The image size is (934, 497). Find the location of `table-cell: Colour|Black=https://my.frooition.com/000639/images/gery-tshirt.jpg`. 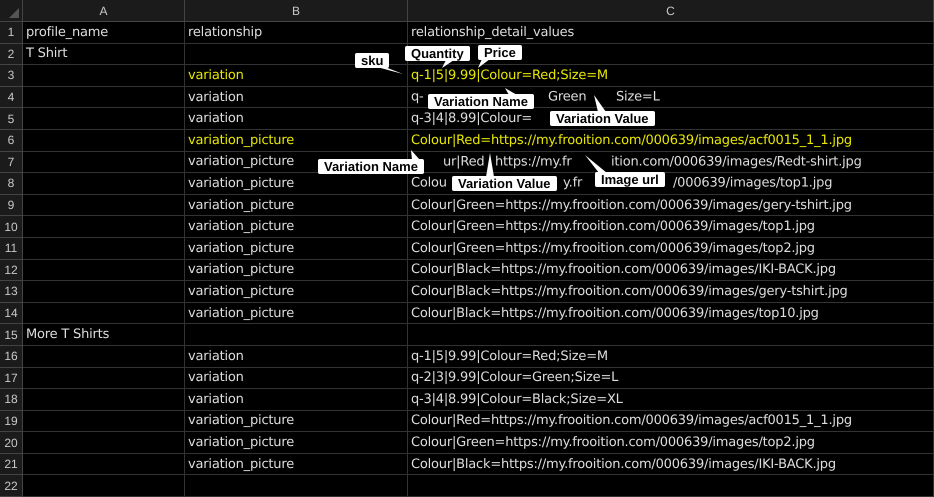

table-cell: Colour|Black=https://my.frooition.com/000639/images/gery-tshirt.jpg is located at coordinates (671, 292).